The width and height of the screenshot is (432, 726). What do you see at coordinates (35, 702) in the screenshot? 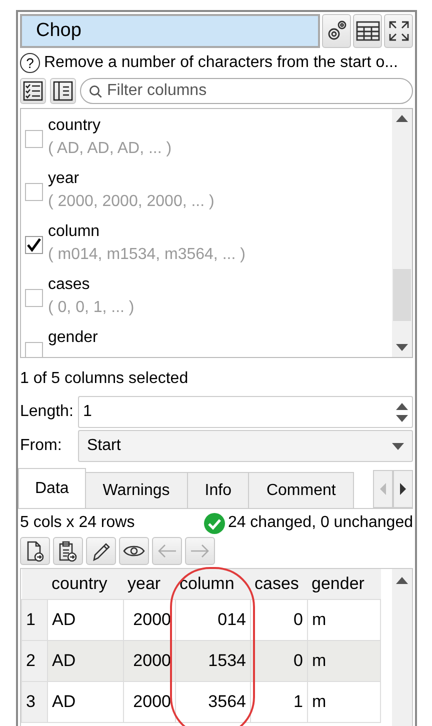
I see `row-header: 3` at bounding box center [35, 702].